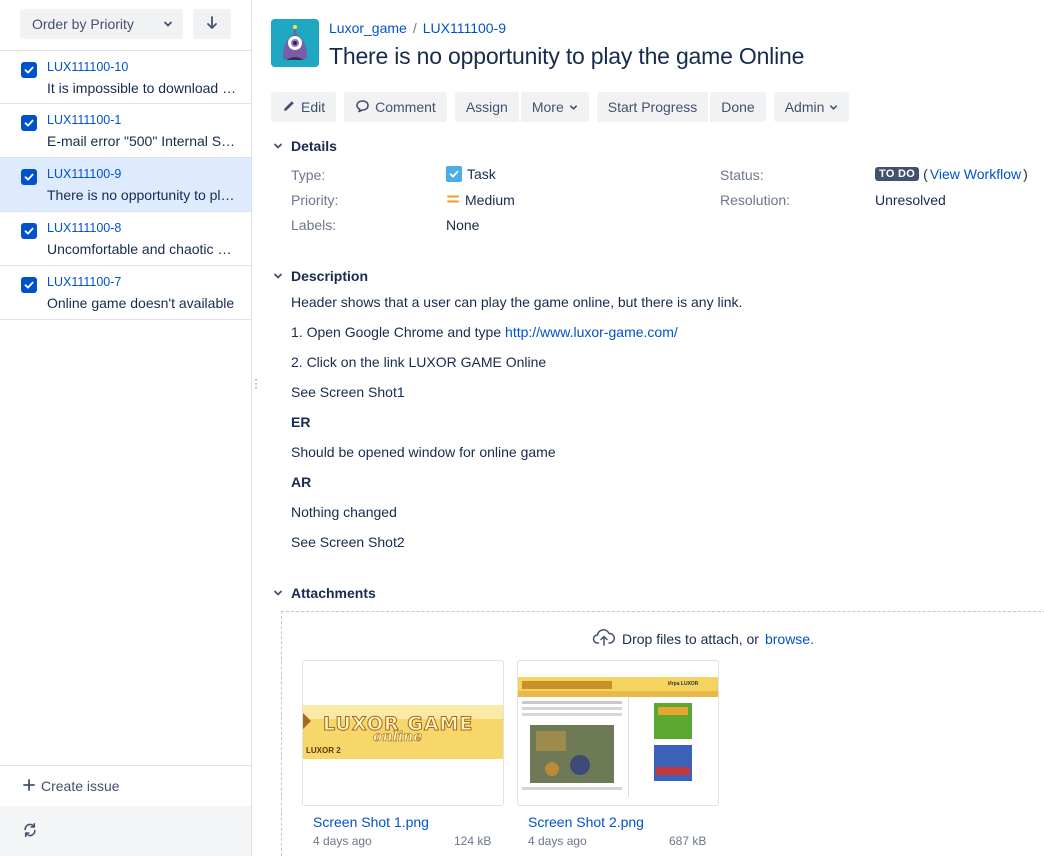 The image size is (1044, 856). I want to click on cloud-upload-icon, so click(604, 638).